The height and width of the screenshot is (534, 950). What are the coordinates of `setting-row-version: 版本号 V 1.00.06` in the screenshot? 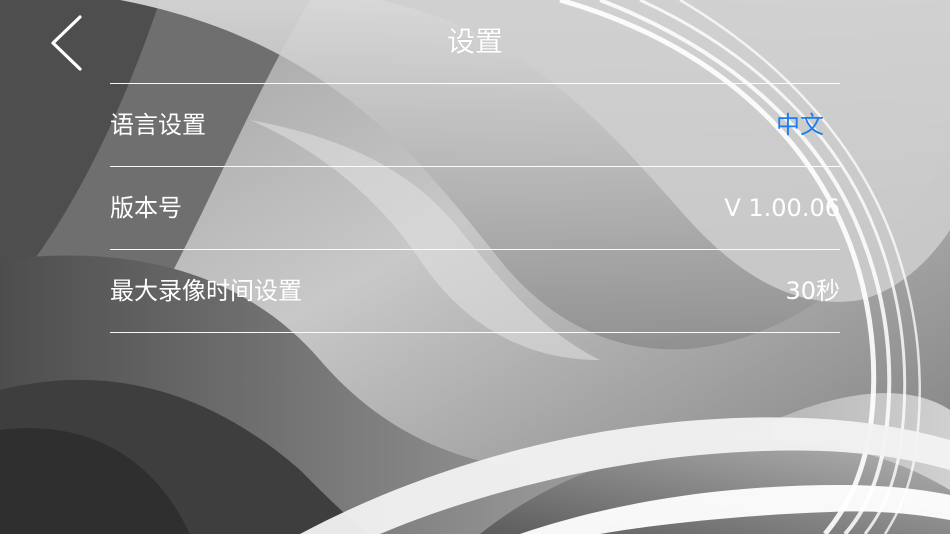 It's located at (475, 208).